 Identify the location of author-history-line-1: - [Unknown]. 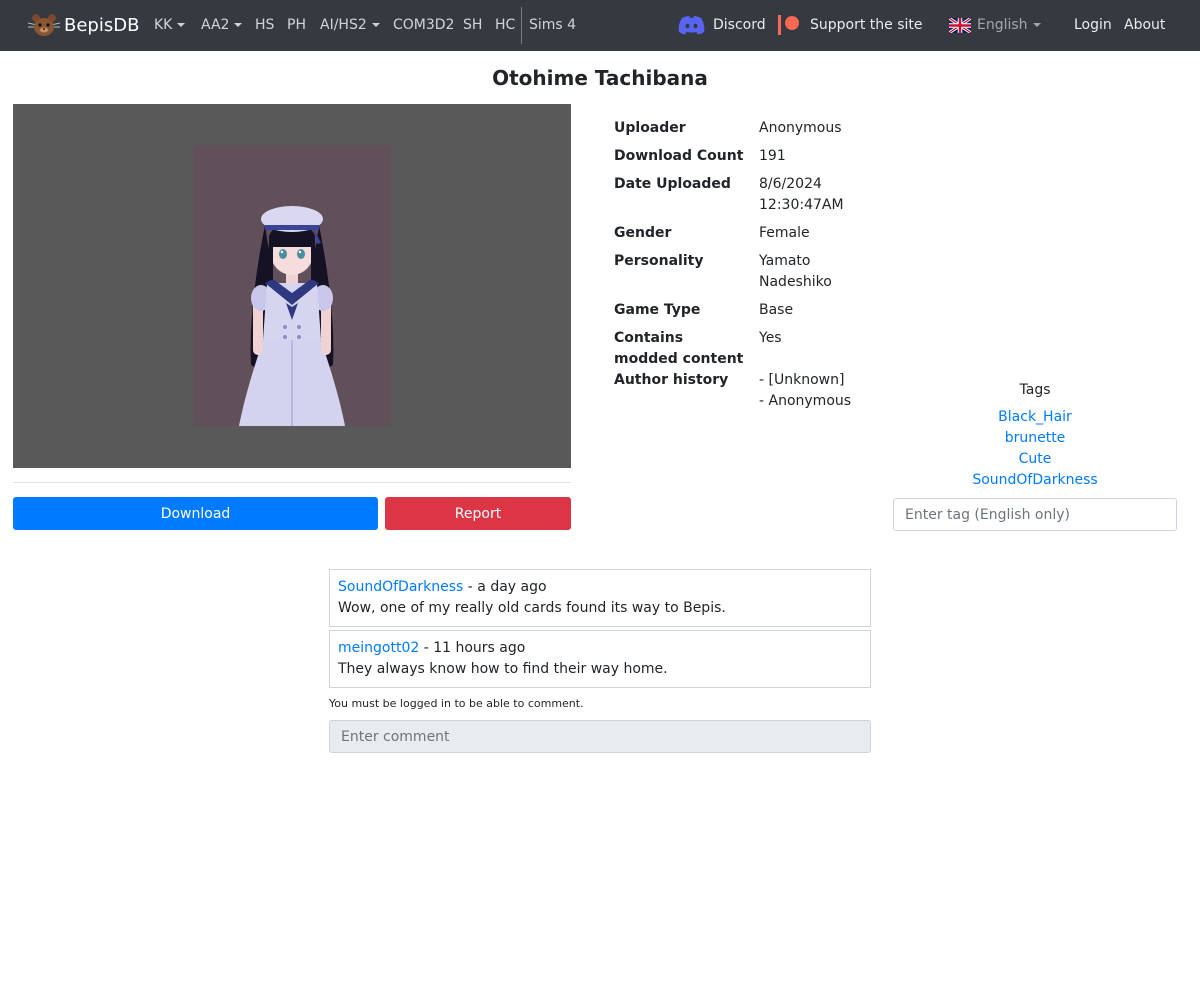
(802, 380).